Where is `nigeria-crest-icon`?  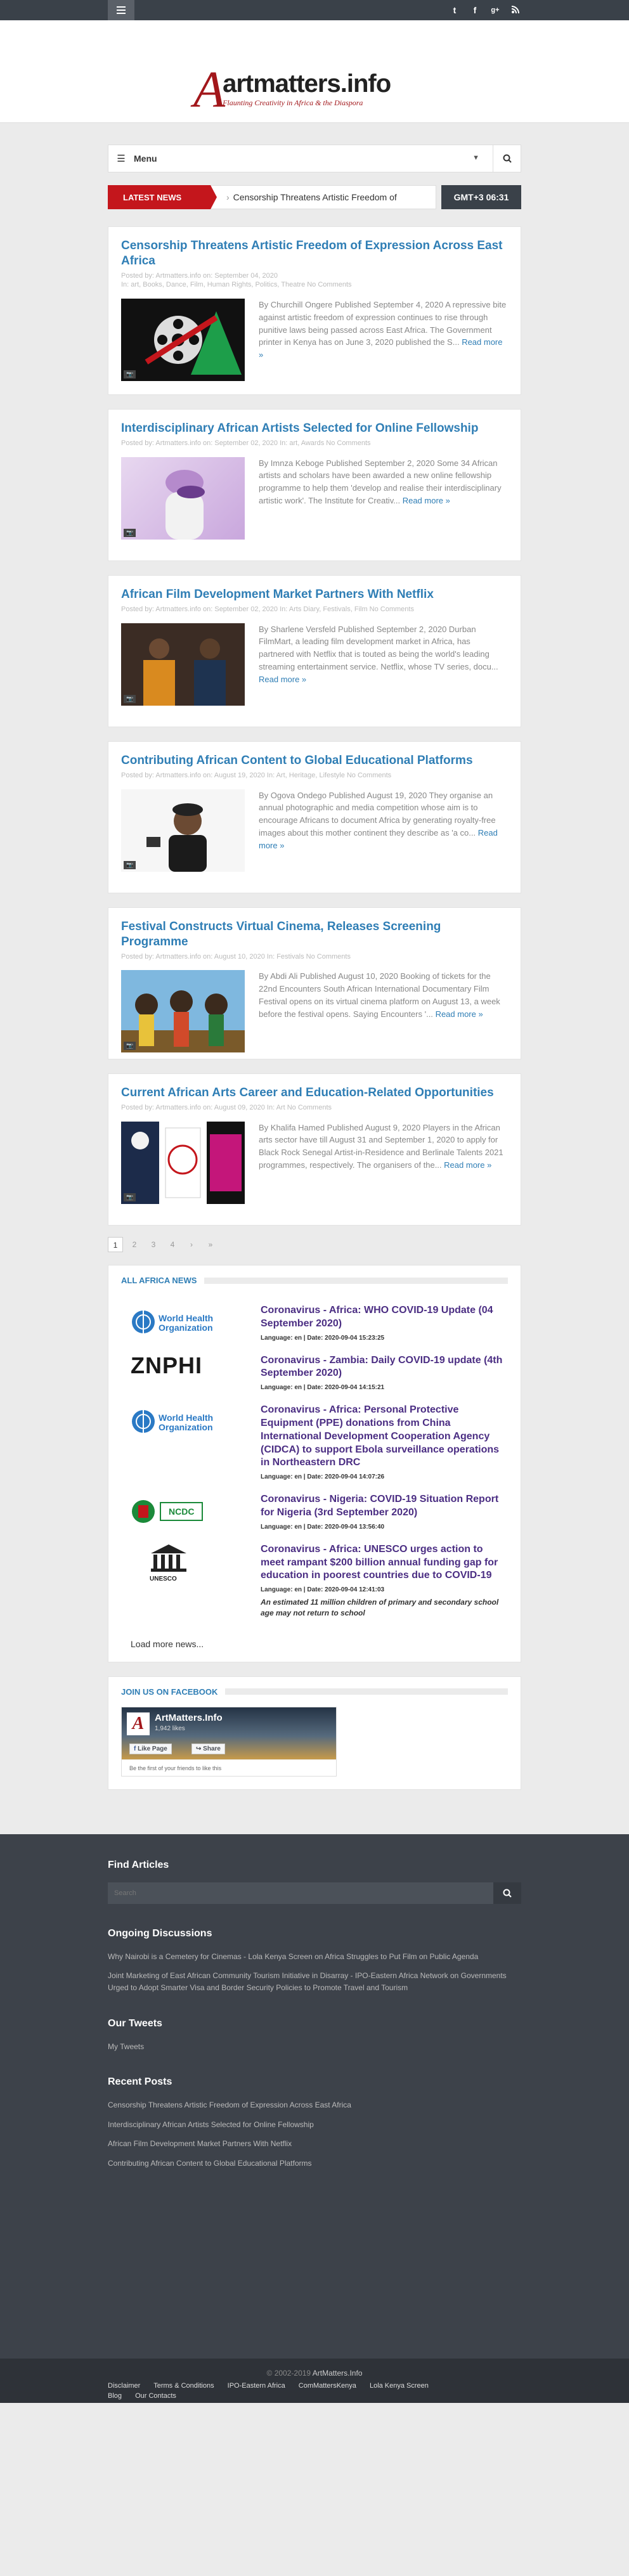
nigeria-crest-icon is located at coordinates (143, 1512).